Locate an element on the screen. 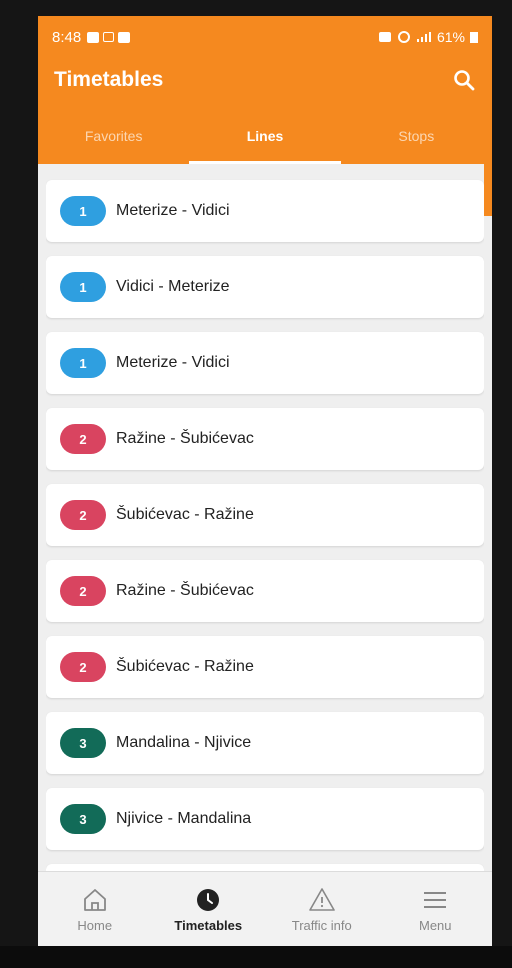 This screenshot has width=512, height=968. bottom-nav: Home Timetables Traffic info Menu is located at coordinates (265, 908).